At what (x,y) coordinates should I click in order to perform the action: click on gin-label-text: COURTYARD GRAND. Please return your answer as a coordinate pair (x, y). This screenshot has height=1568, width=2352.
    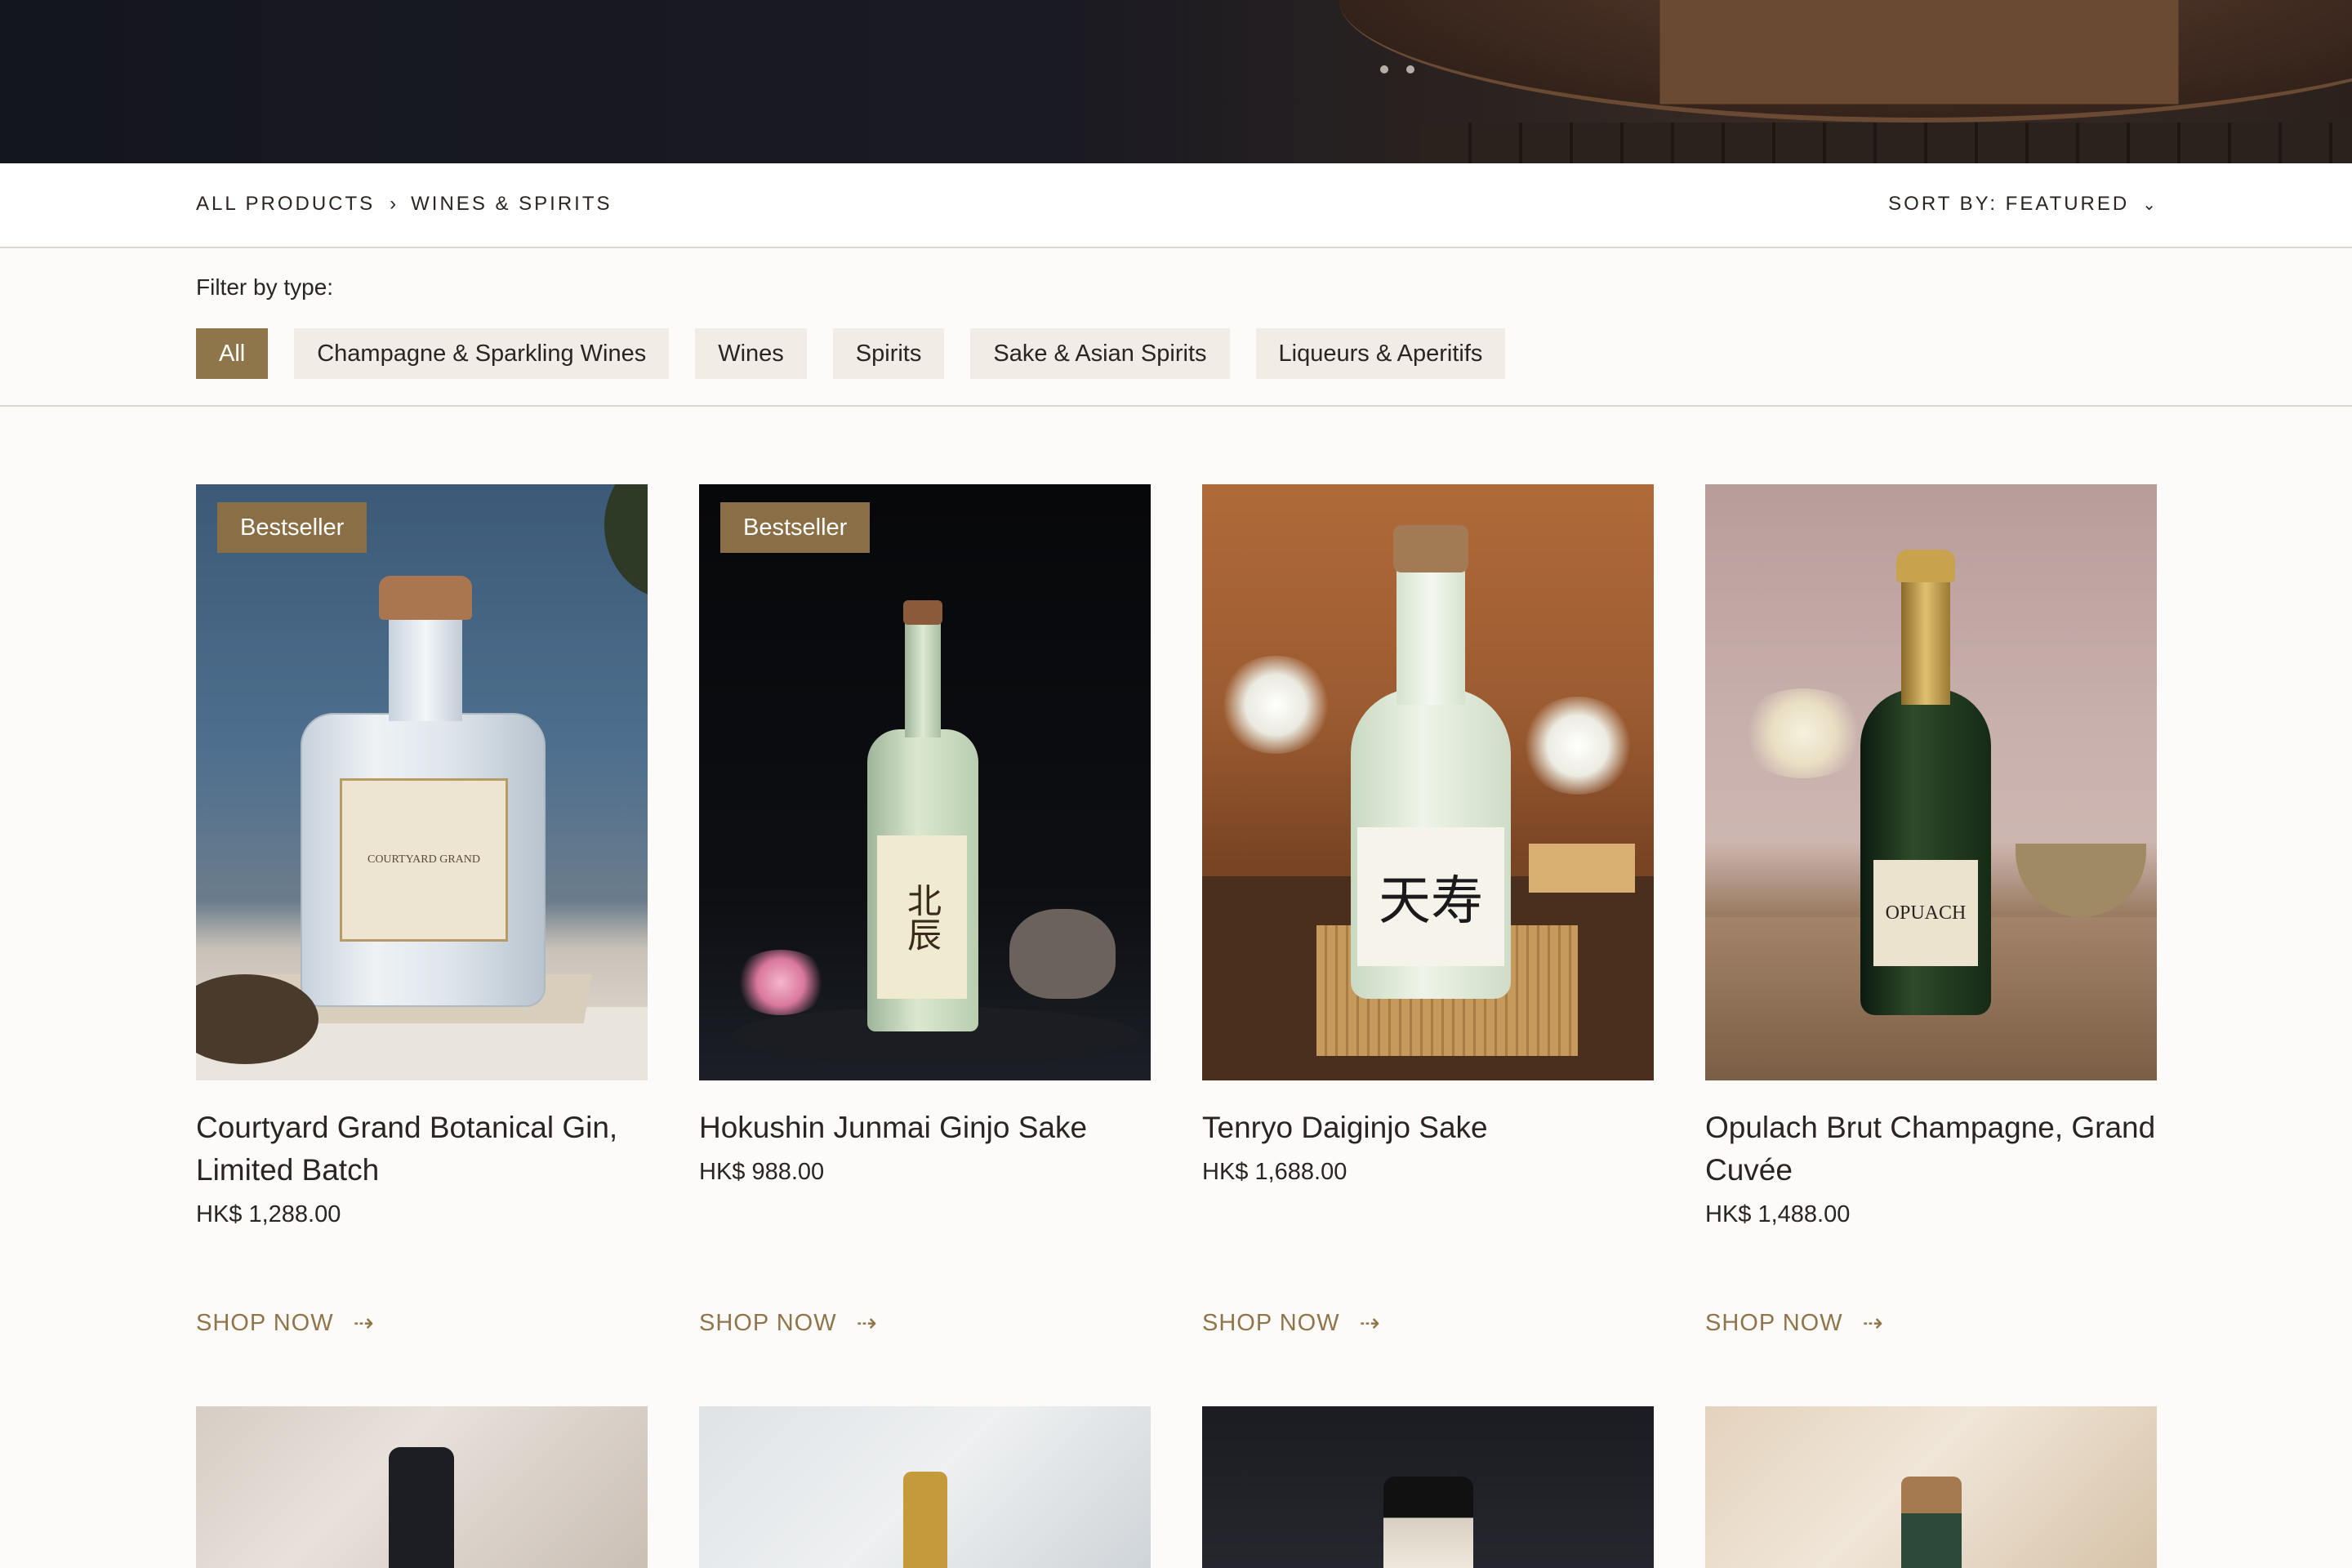
    Looking at the image, I should click on (423, 860).